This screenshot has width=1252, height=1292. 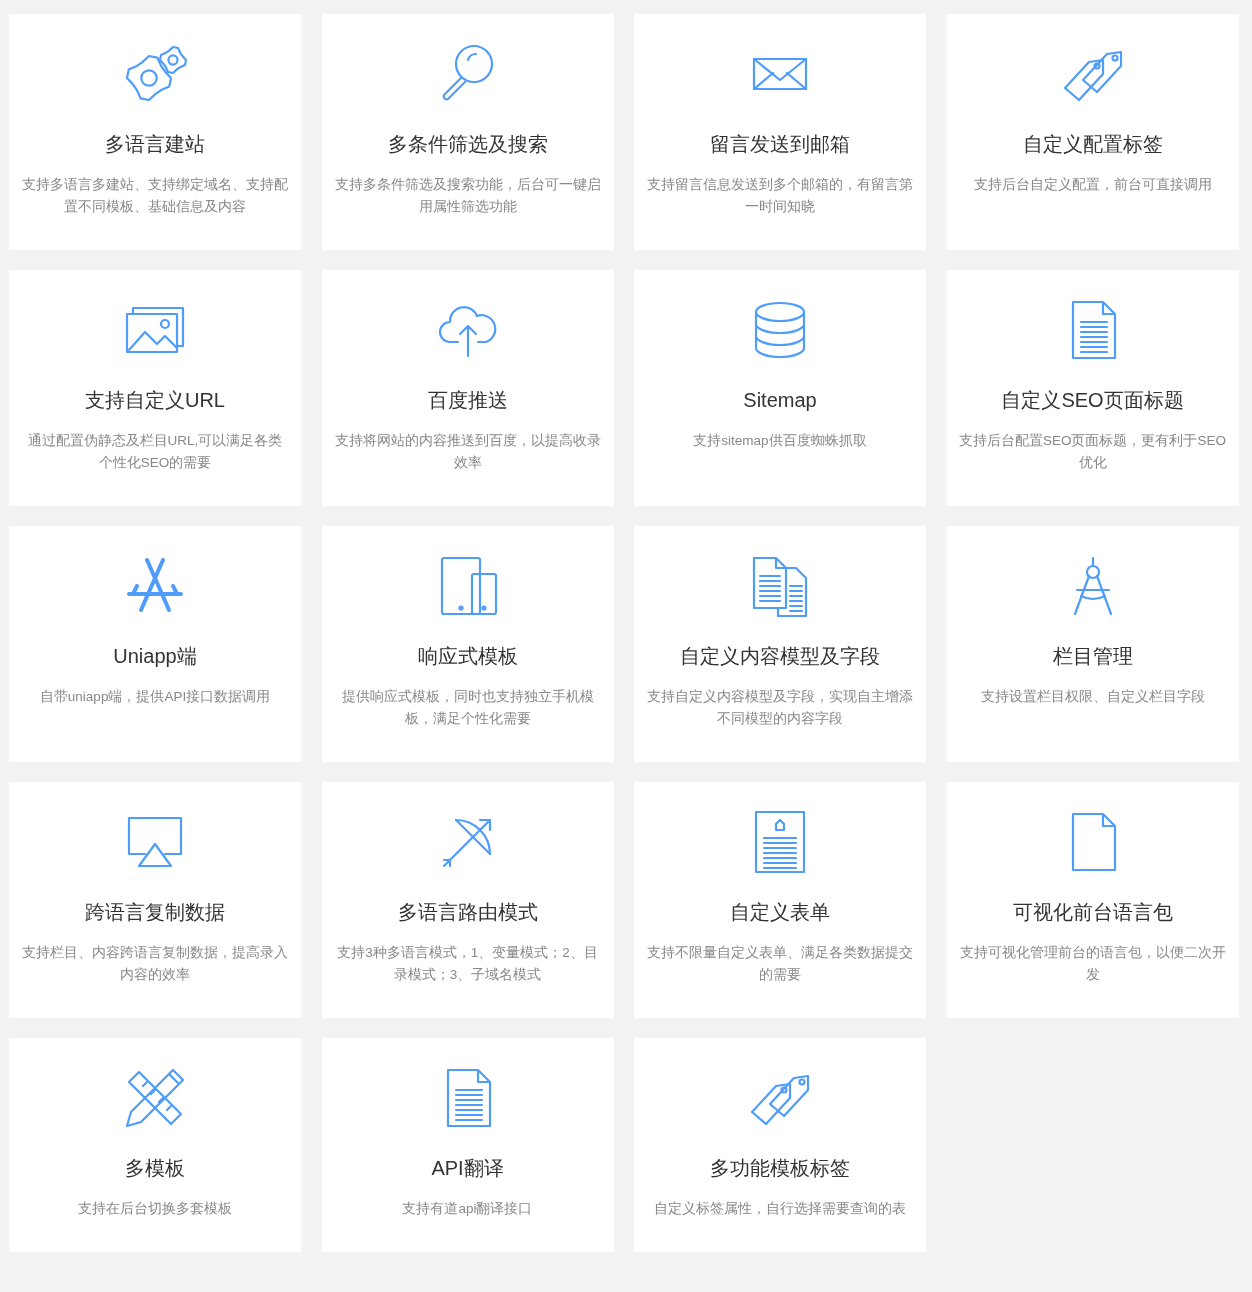 What do you see at coordinates (1092, 452) in the screenshot?
I see `feature-description: 支持后台配置SEO页面标题，更有利于SEO优化` at bounding box center [1092, 452].